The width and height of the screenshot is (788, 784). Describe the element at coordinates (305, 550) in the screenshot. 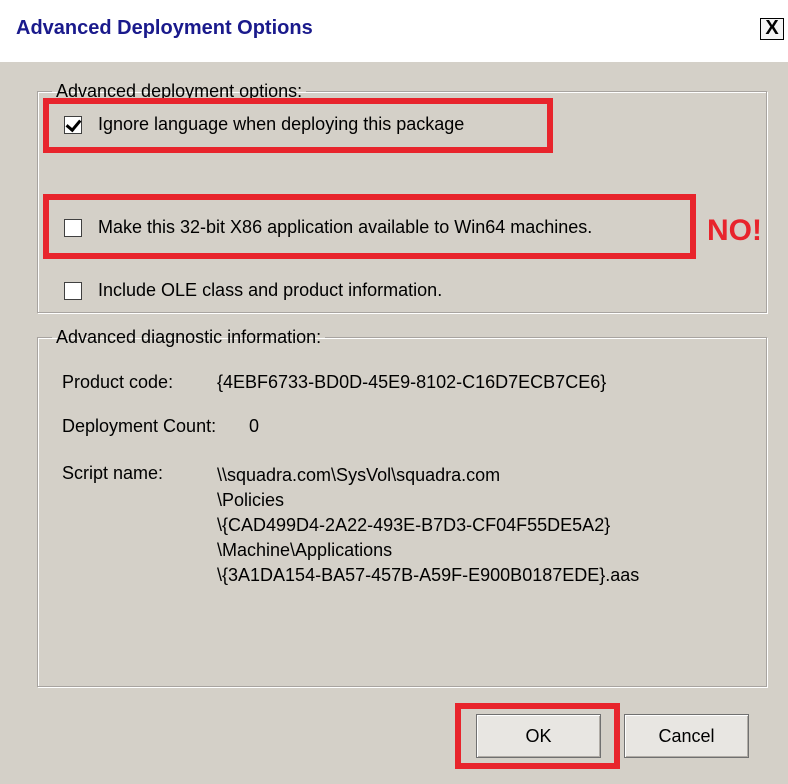

I see `script-name-line: \Machine\Applications` at that location.